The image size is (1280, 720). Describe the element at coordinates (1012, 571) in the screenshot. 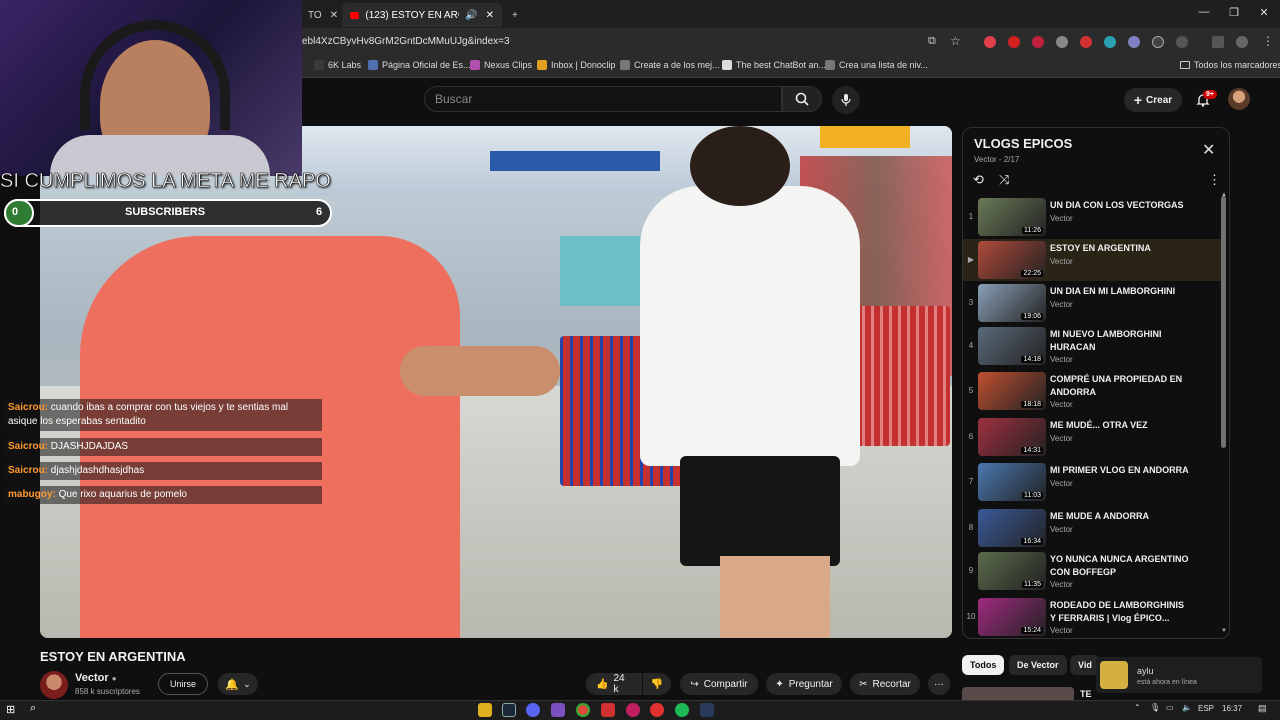

I see `playlist-thumbnail: 11:35` at that location.